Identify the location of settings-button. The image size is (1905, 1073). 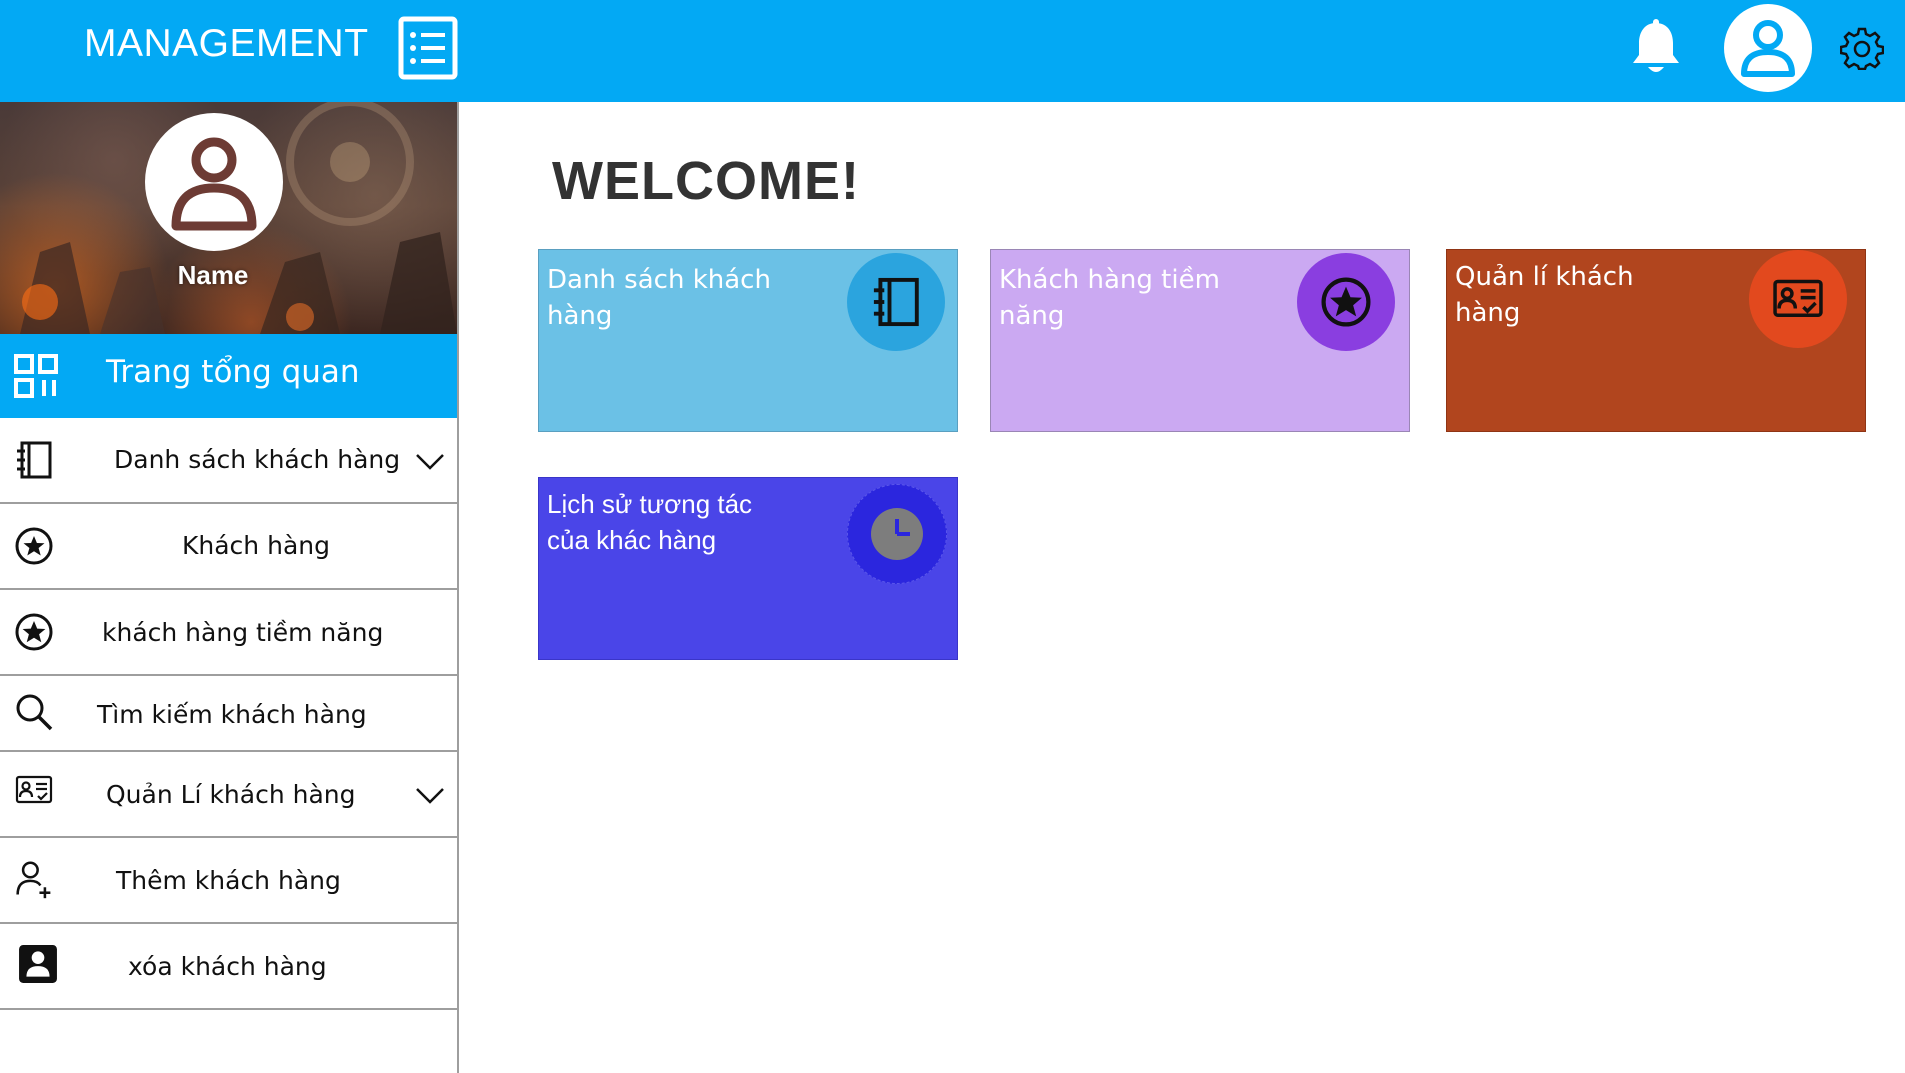
(1862, 48).